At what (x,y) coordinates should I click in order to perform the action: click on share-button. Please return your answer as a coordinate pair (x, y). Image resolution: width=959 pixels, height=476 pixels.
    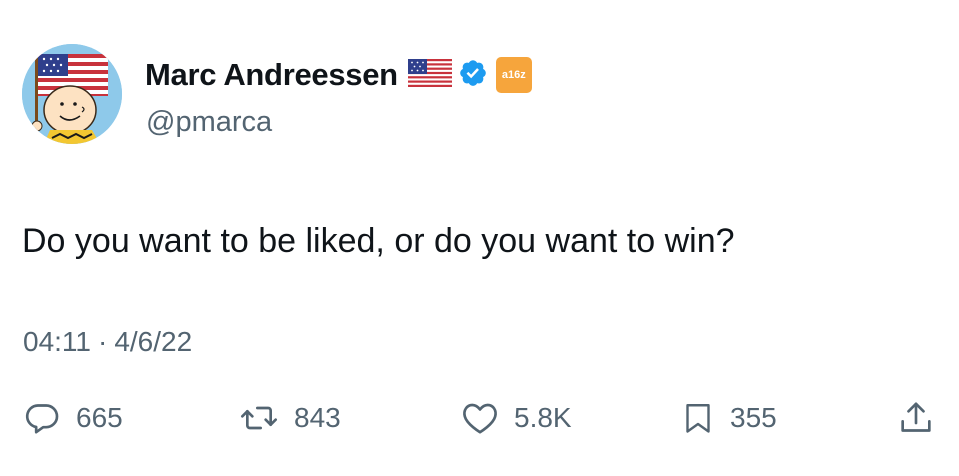
    Looking at the image, I should click on (916, 418).